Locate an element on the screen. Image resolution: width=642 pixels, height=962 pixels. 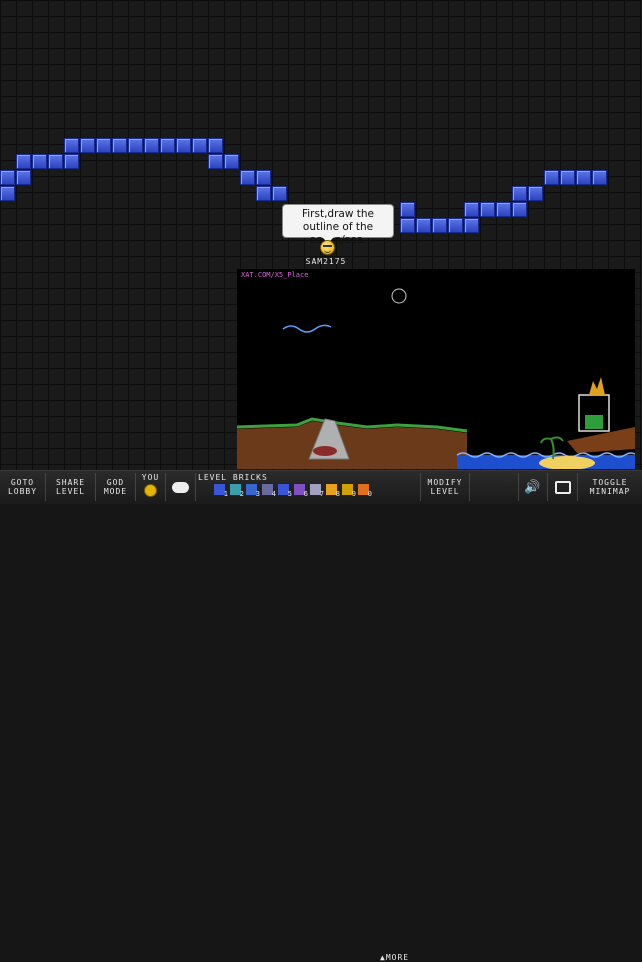
window-icon is located at coordinates (562, 487).